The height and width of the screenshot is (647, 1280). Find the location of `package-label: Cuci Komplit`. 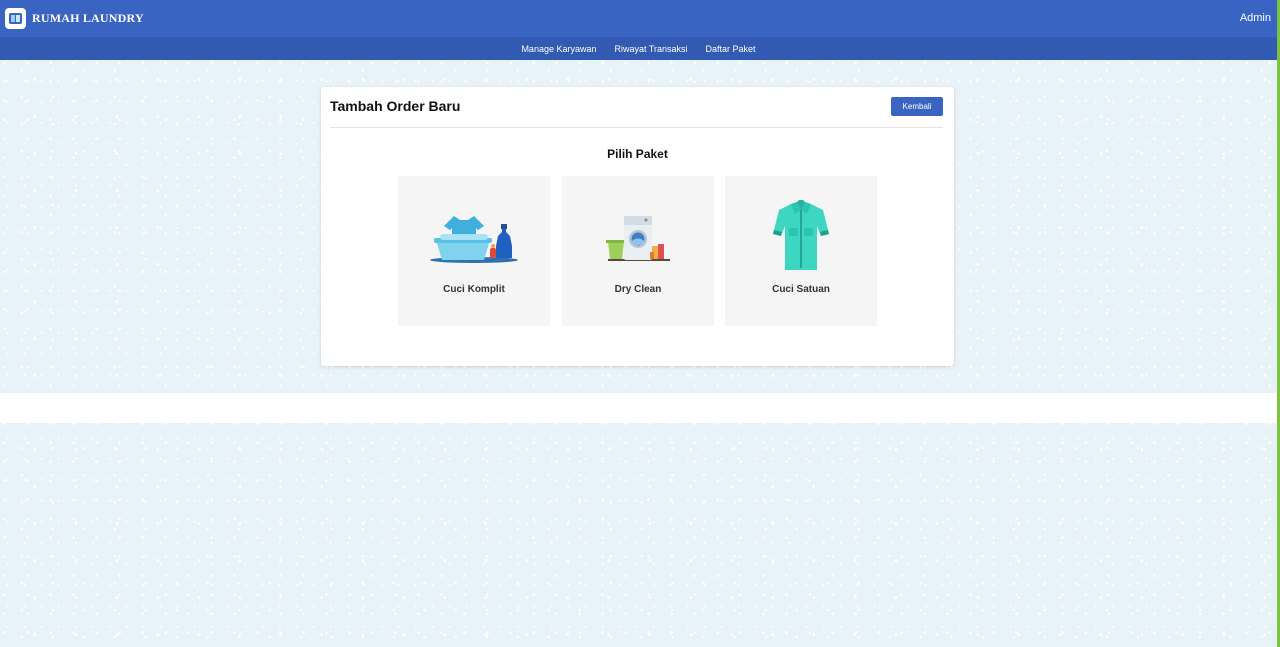

package-label: Cuci Komplit is located at coordinates (474, 289).